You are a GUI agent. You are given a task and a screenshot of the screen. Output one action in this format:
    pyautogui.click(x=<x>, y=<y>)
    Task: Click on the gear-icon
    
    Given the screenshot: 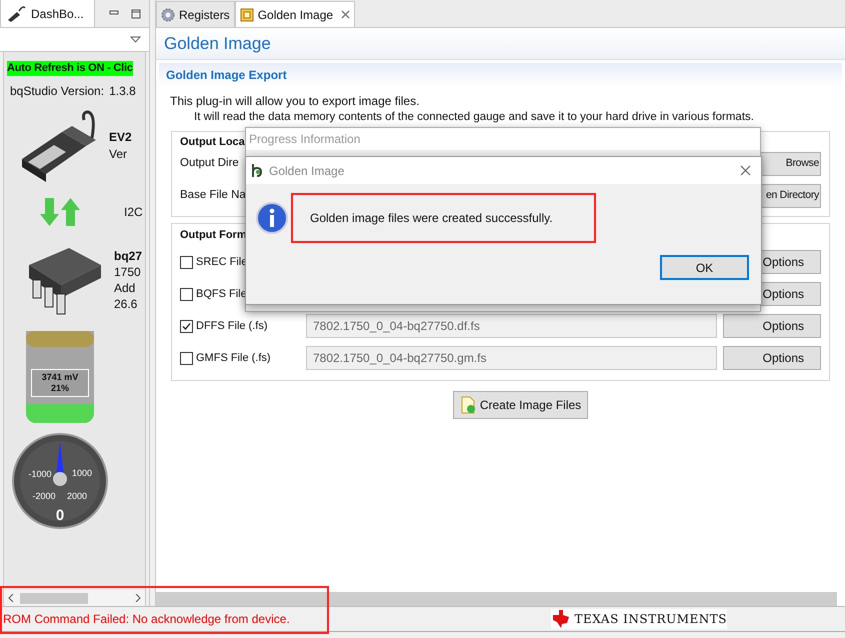 What is the action you would take?
    pyautogui.click(x=168, y=15)
    